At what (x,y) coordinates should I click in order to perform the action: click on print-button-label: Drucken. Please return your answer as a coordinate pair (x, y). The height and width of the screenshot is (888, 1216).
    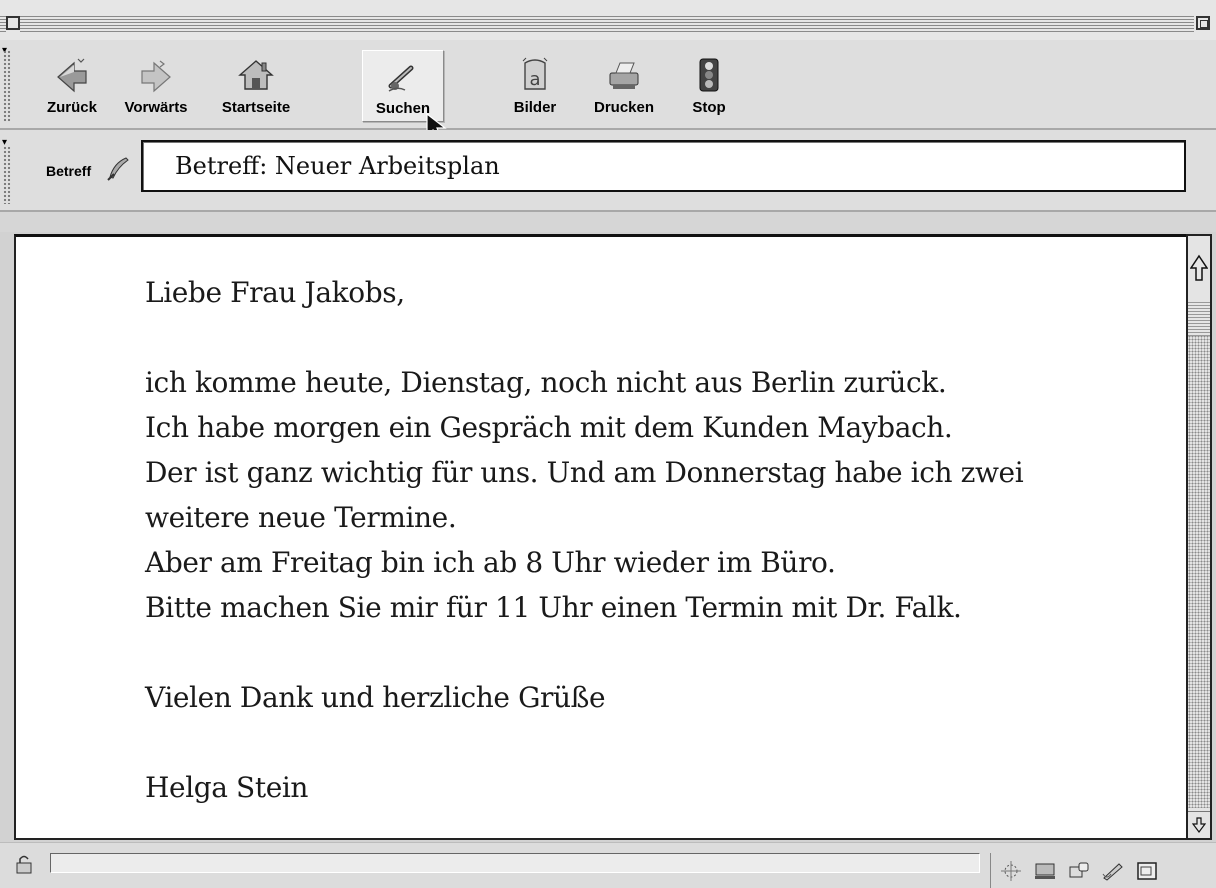
    Looking at the image, I should click on (624, 107).